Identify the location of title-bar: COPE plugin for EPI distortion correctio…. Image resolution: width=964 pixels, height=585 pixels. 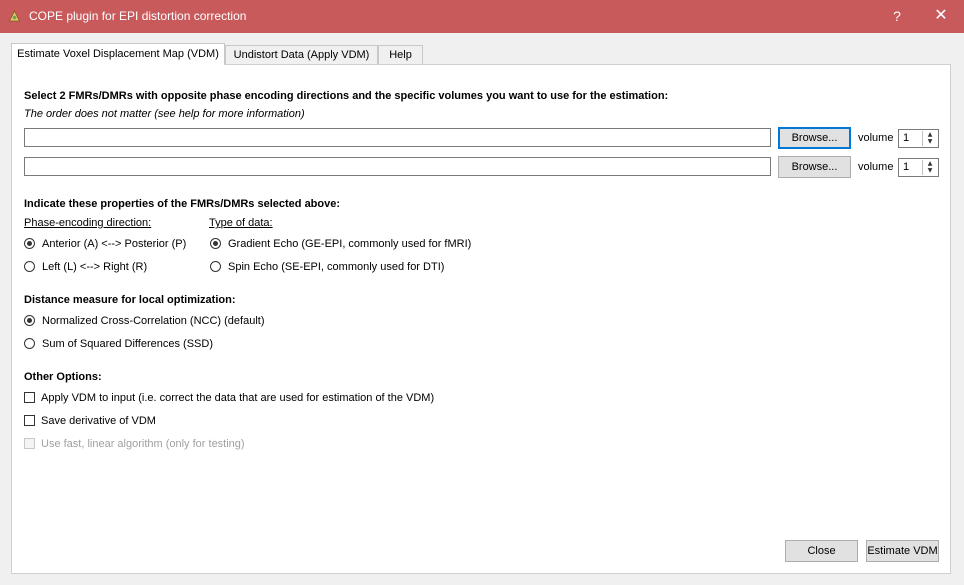
(482, 16).